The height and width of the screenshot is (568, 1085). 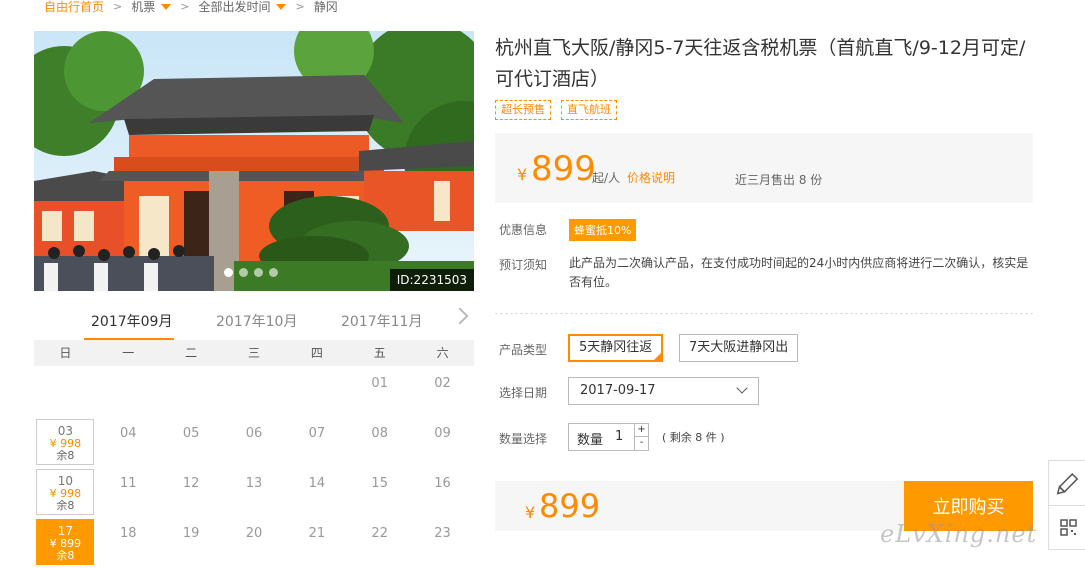 What do you see at coordinates (764, 313) in the screenshot?
I see `divider` at bounding box center [764, 313].